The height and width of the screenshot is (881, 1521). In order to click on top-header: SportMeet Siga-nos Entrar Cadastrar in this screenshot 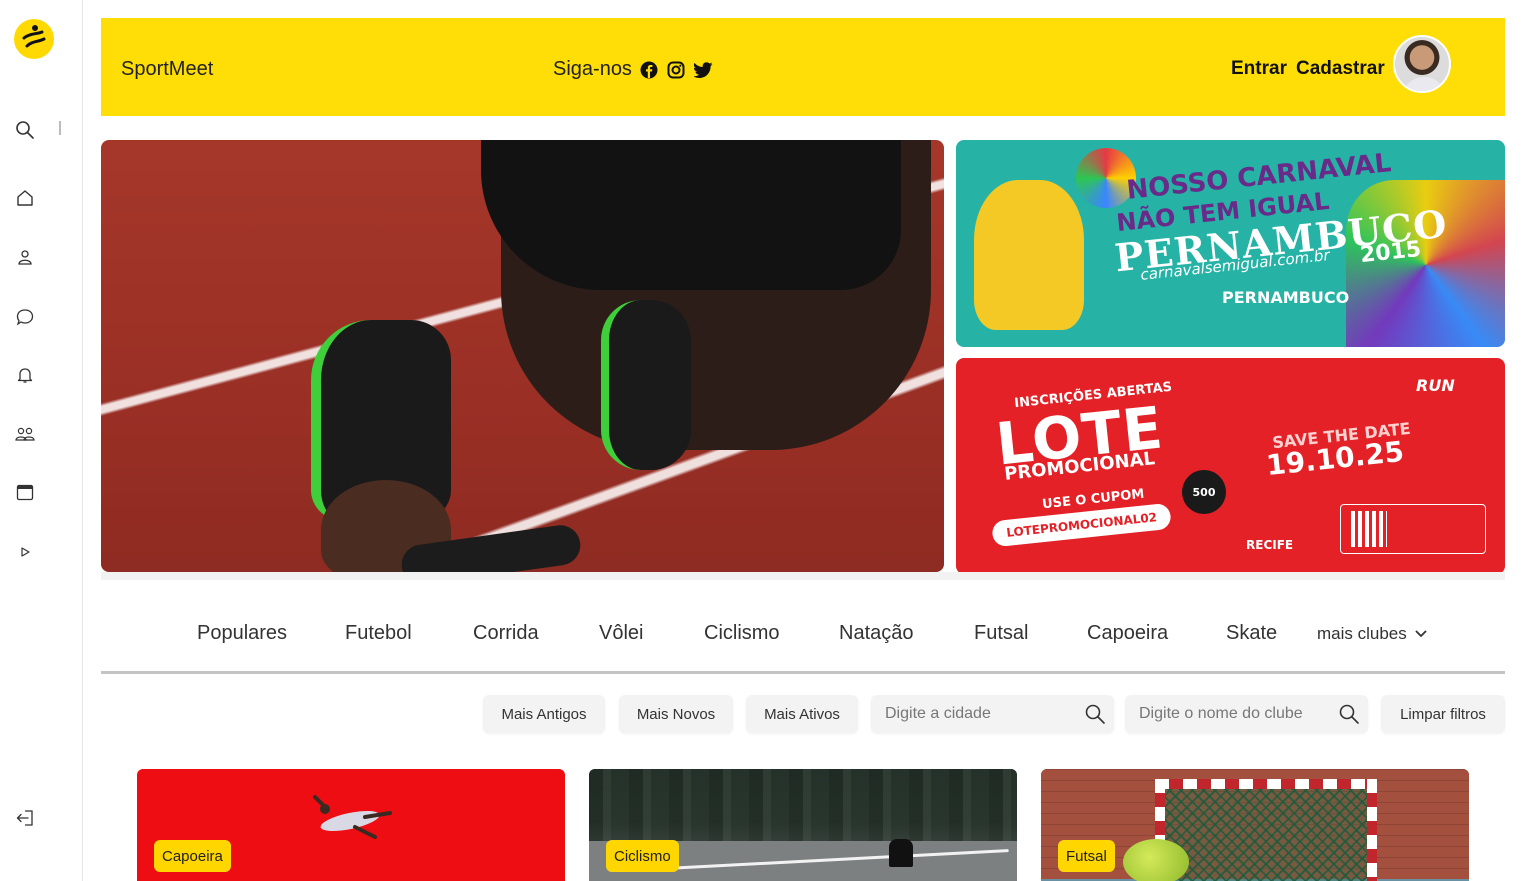, I will do `click(803, 67)`.